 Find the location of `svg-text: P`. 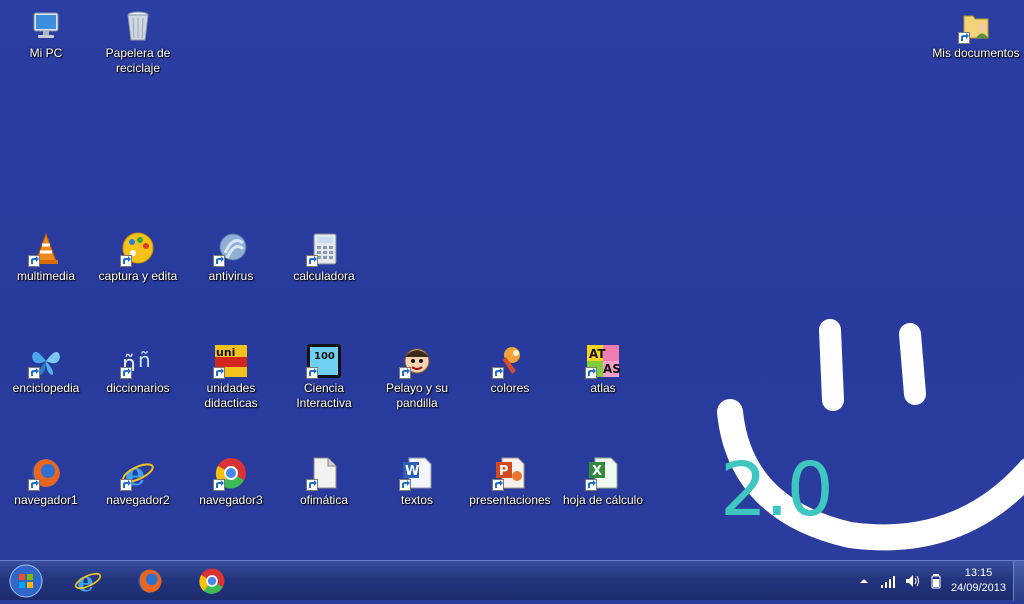

svg-text: P is located at coordinates (504, 471).